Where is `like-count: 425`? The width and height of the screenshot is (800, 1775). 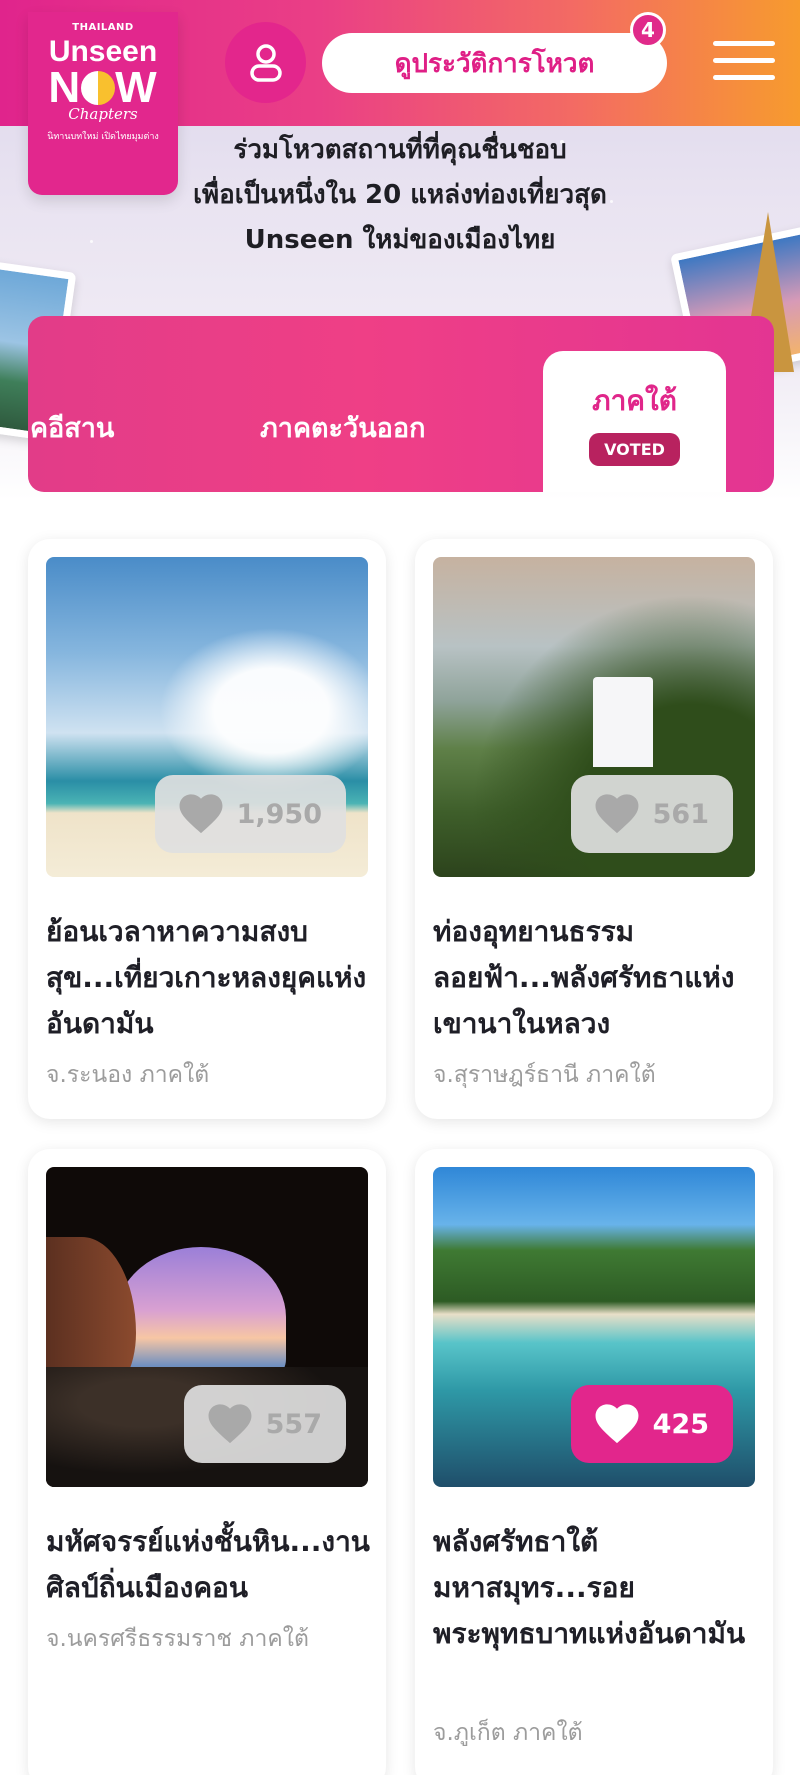
like-count: 425 is located at coordinates (680, 1424).